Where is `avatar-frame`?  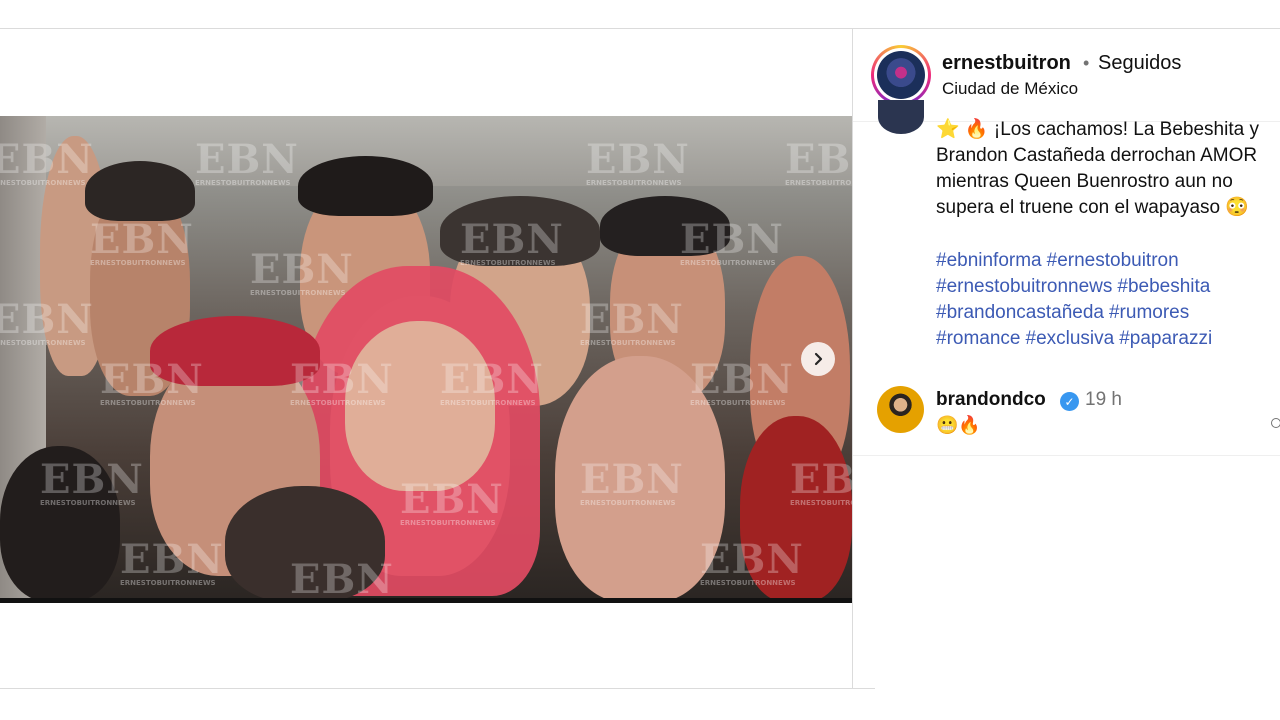 avatar-frame is located at coordinates (901, 75).